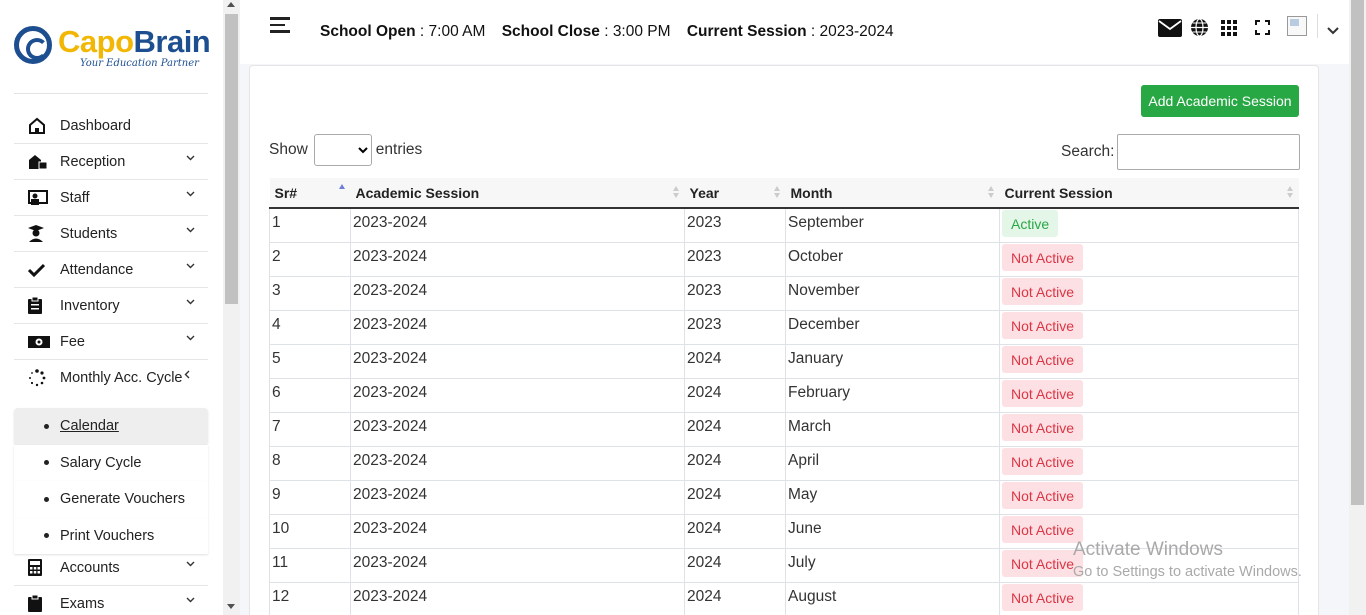  I want to click on sidebar-item-label: Exams, so click(82, 603).